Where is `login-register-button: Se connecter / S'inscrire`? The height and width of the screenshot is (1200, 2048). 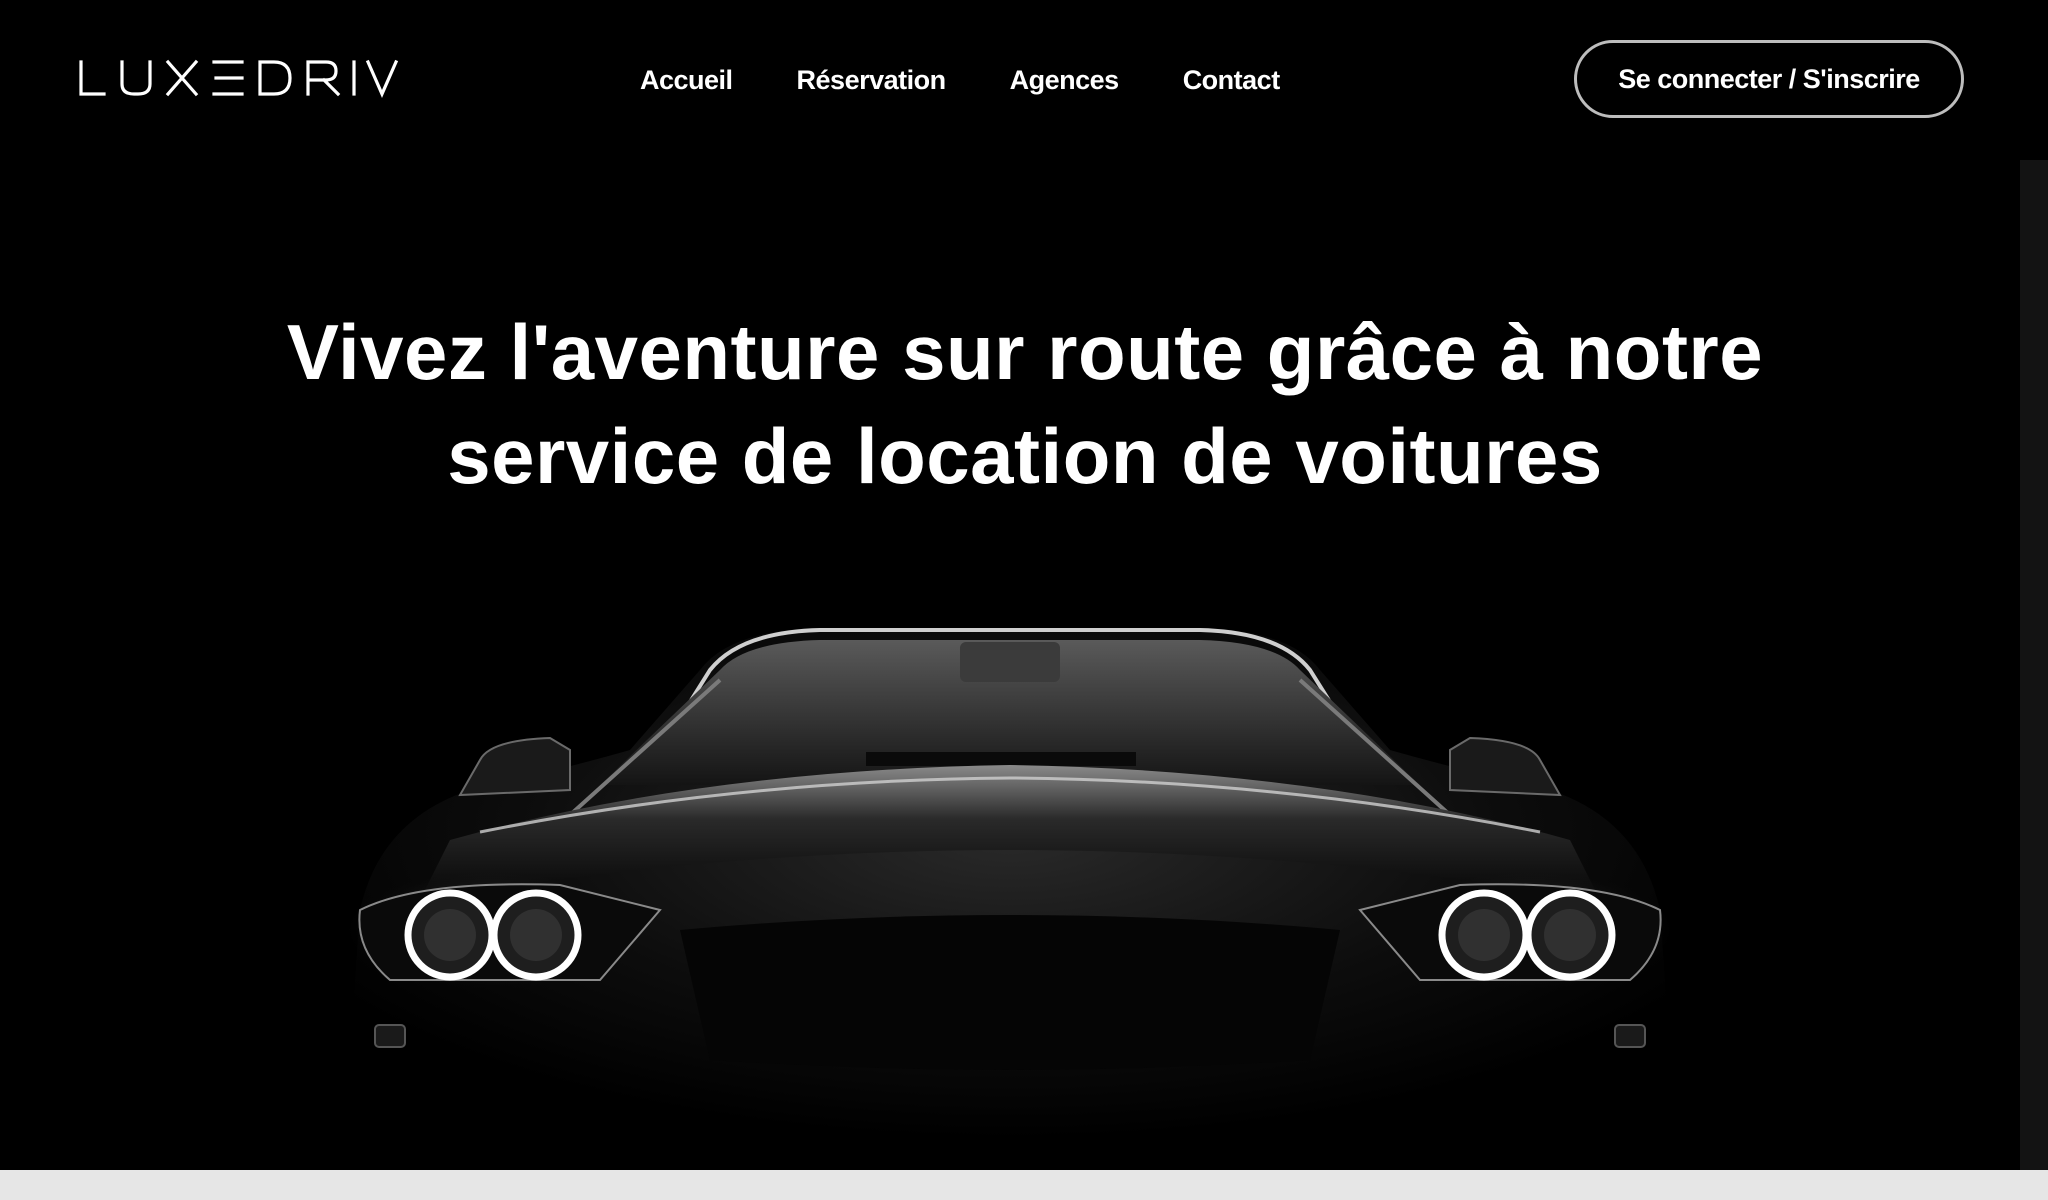 login-register-button: Se connecter / S'inscrire is located at coordinates (1769, 79).